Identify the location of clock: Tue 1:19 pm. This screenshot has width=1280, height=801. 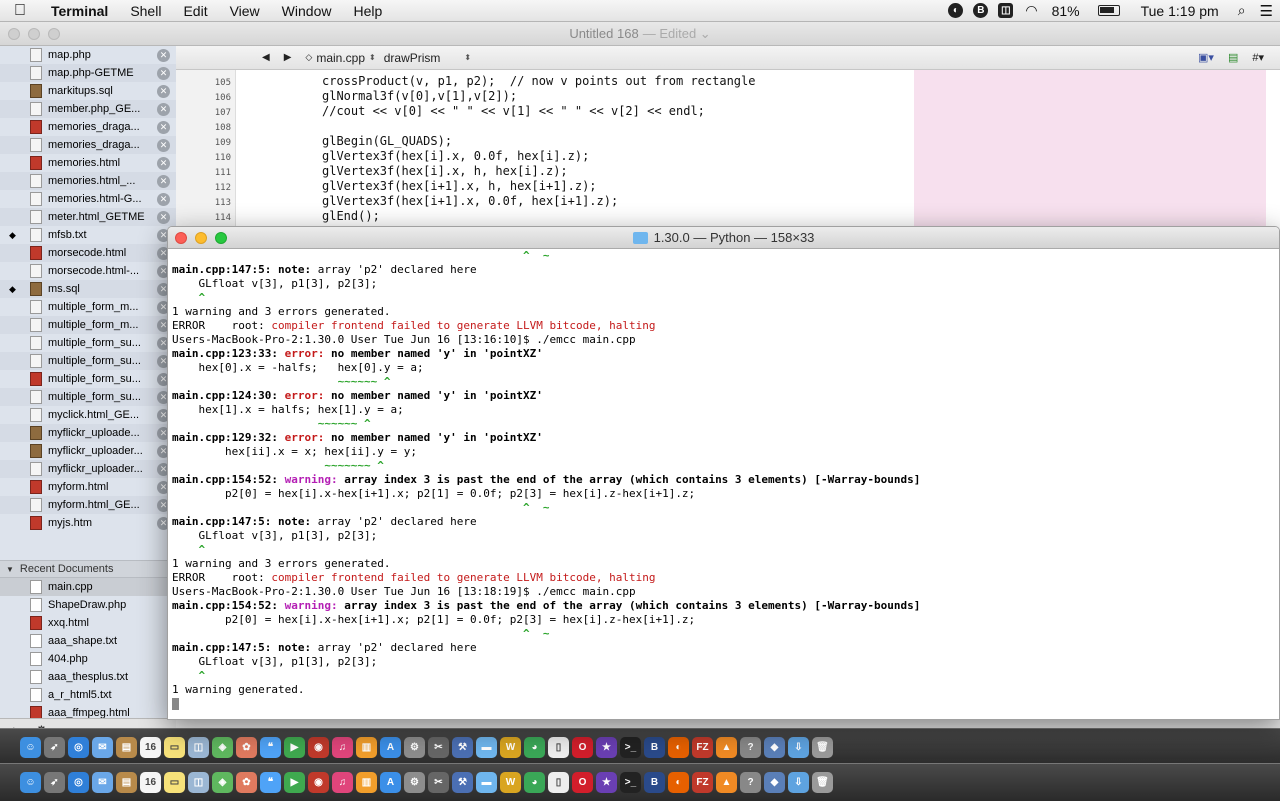
(1176, 11).